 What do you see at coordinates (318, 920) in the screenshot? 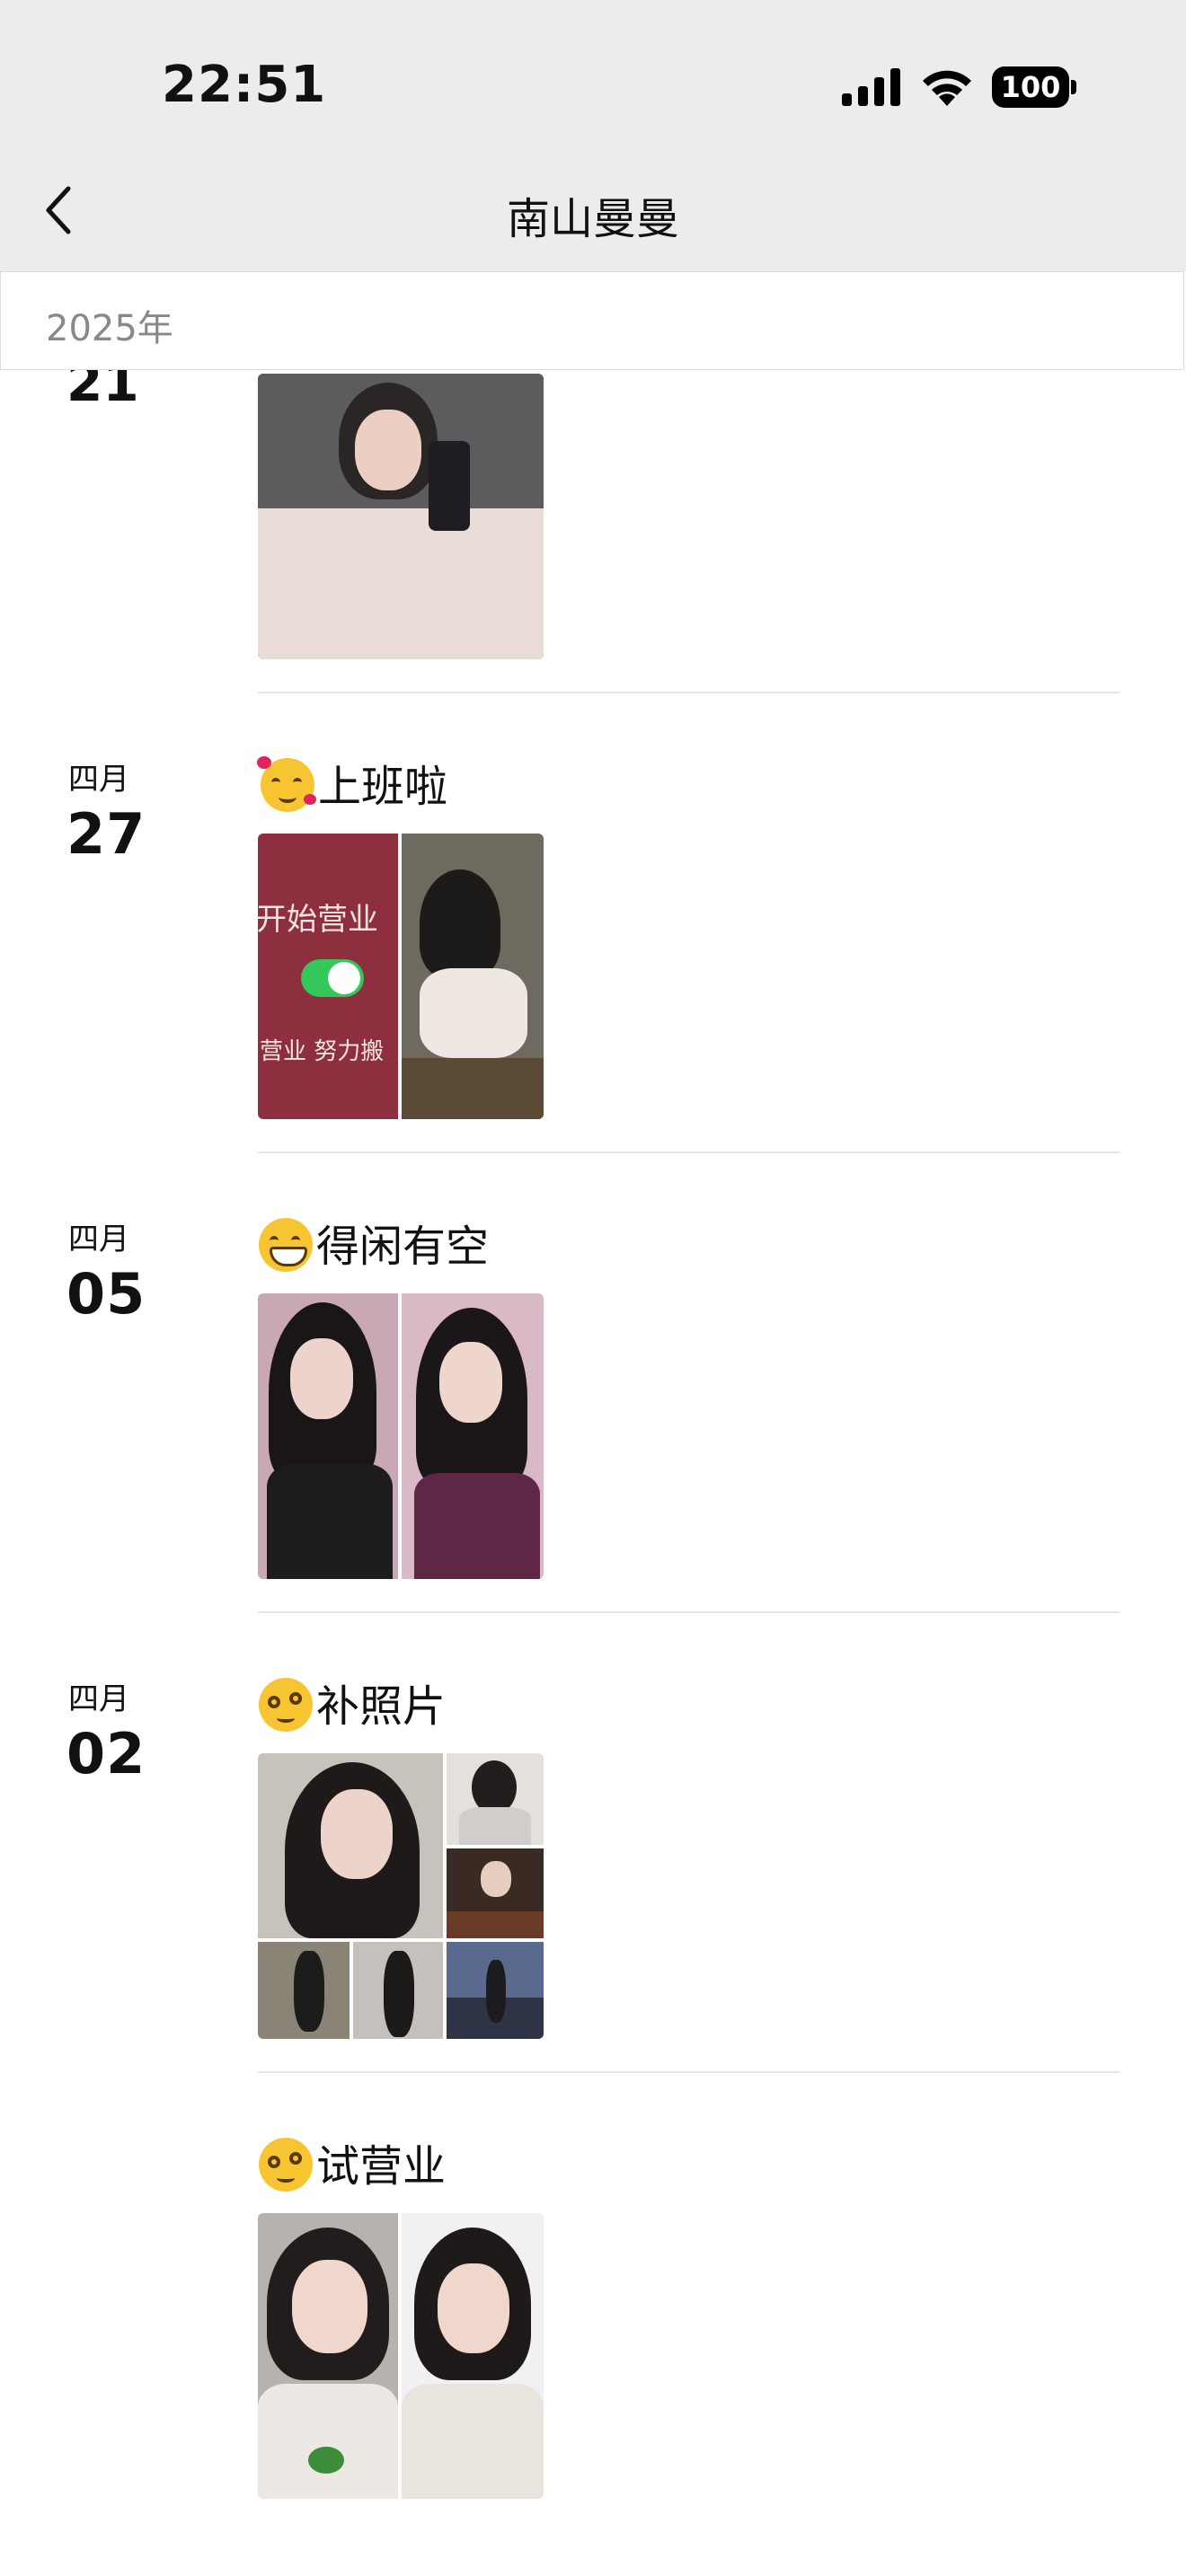
I see `photo-caption: 开始营业` at bounding box center [318, 920].